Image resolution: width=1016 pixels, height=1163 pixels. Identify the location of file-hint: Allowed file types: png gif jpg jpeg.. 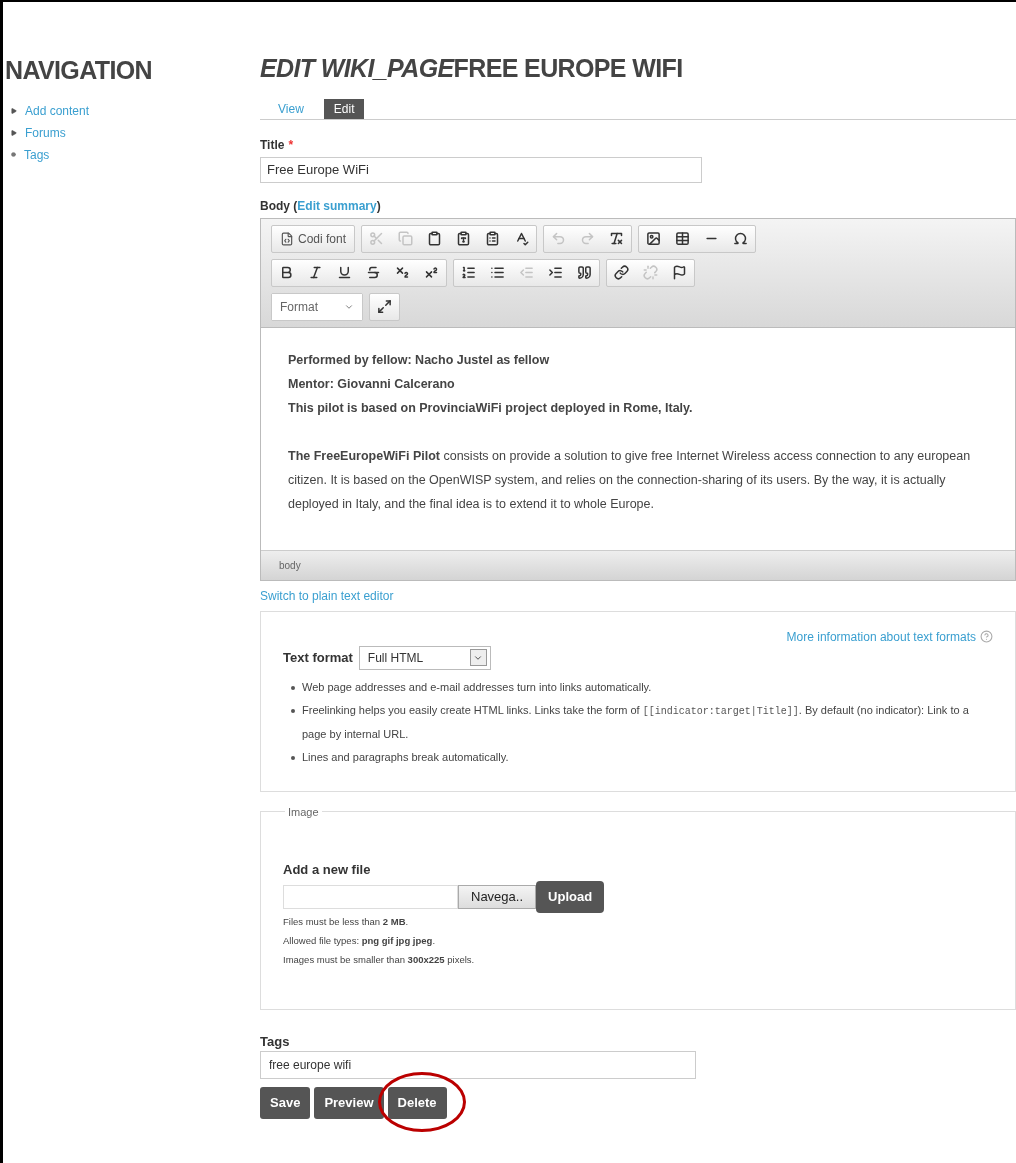
(360, 940).